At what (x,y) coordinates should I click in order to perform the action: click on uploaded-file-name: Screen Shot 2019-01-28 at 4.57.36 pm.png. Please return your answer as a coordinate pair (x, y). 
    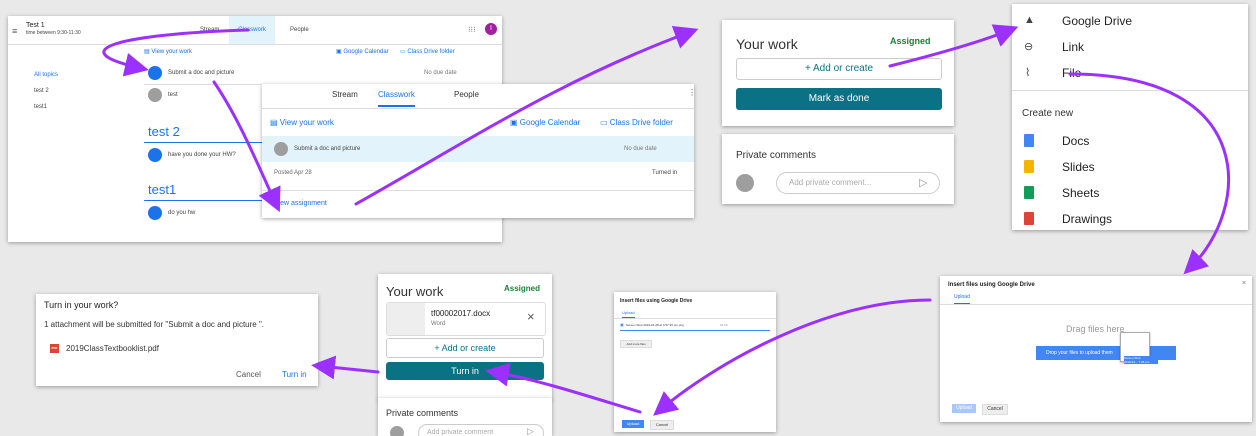
    Looking at the image, I should click on (655, 325).